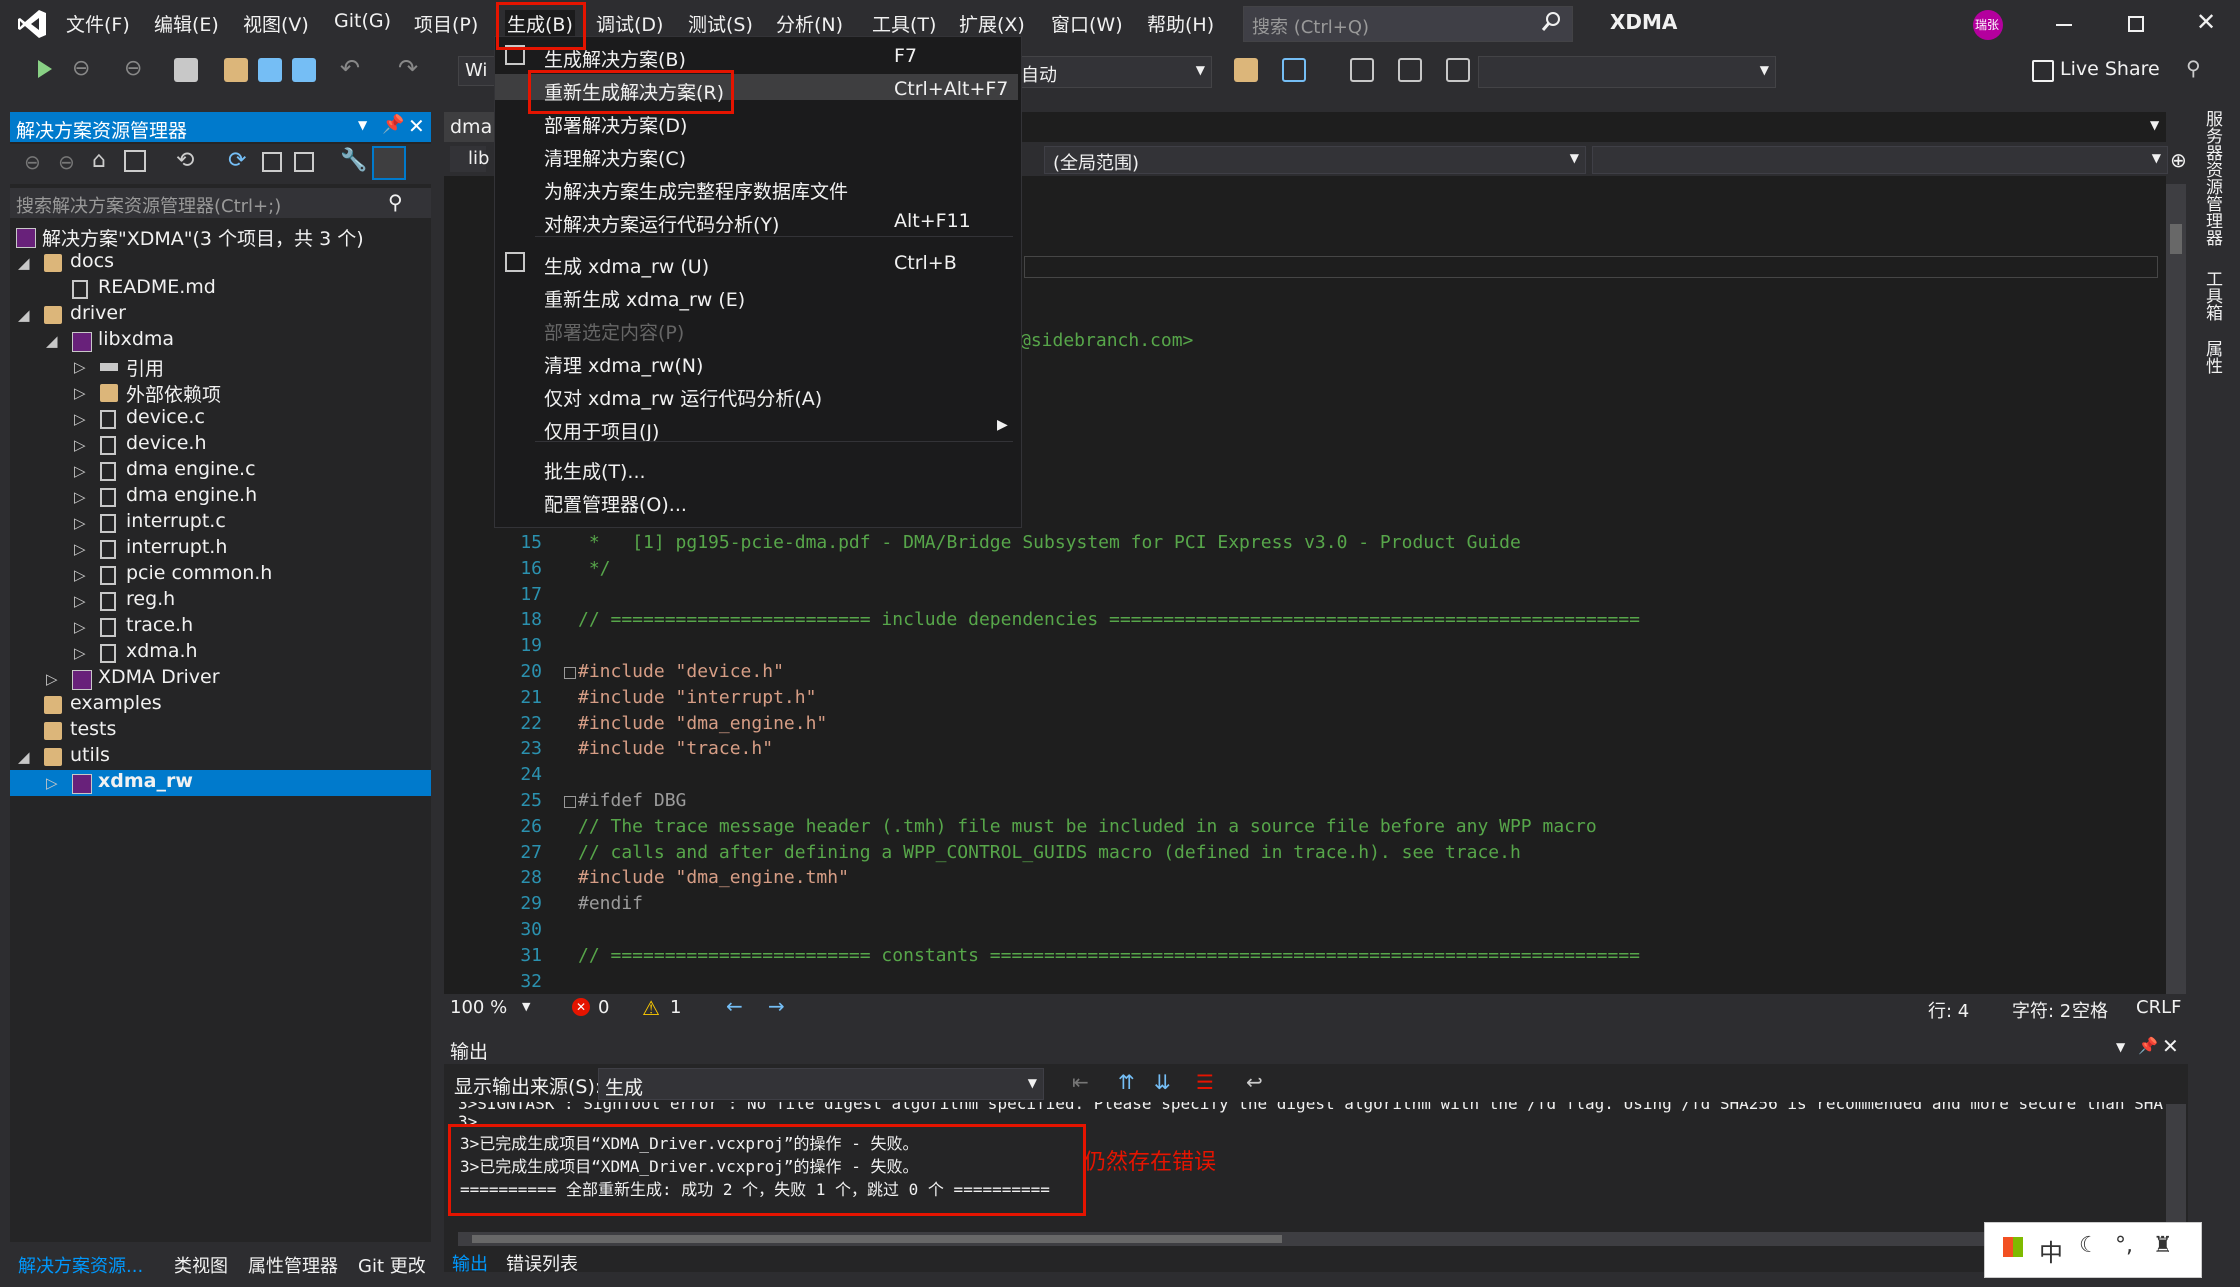 The height and width of the screenshot is (1287, 2240). I want to click on menu-12: 帮助(H), so click(1180, 23).